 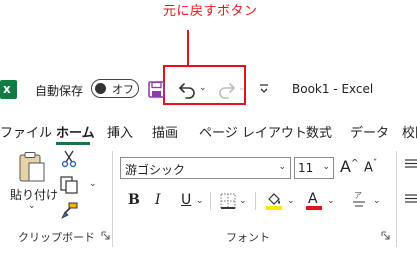 What do you see at coordinates (210, 11) in the screenshot?
I see `annotation-label: 元に戻すボタン` at bounding box center [210, 11].